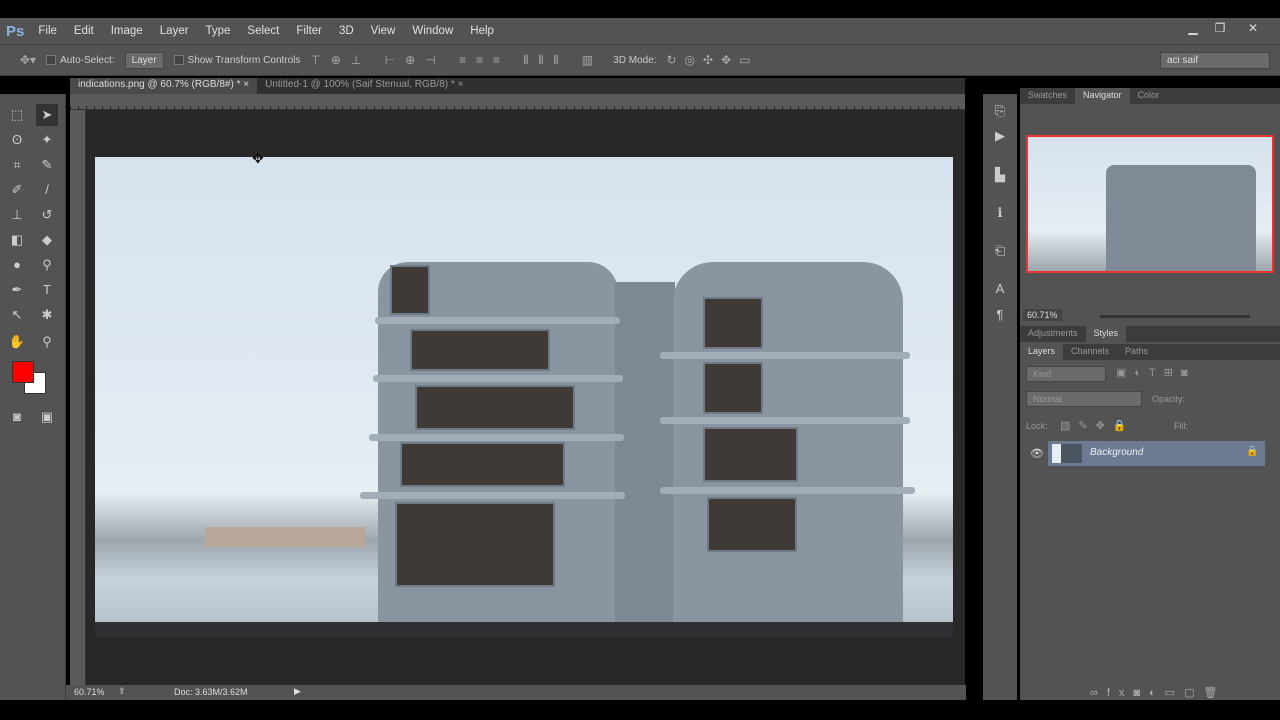 The image size is (1280, 720). Describe the element at coordinates (1156, 453) in the screenshot. I see `layer-row-background: Background 🔒` at that location.